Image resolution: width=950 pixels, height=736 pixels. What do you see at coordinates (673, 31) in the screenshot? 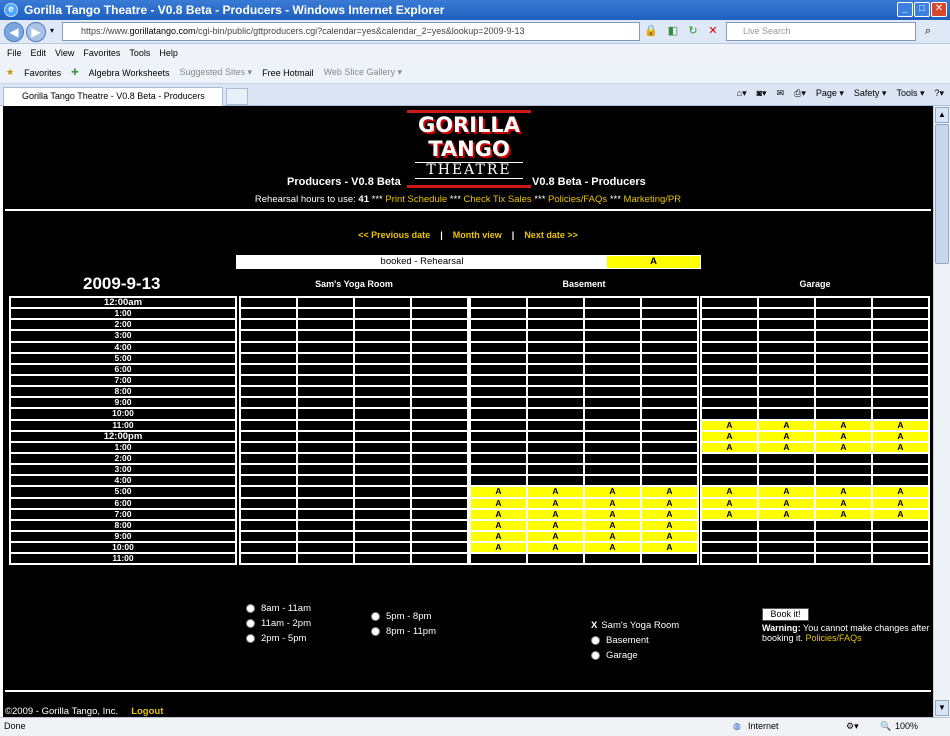
I see `compat-icon: ◧` at bounding box center [673, 31].